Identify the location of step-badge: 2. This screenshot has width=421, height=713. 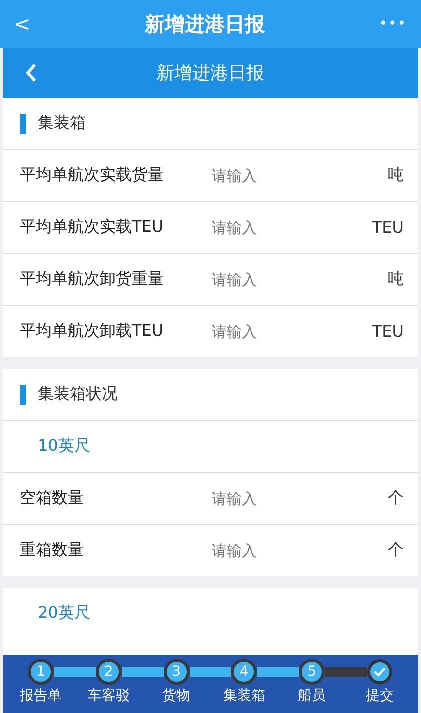
(109, 672).